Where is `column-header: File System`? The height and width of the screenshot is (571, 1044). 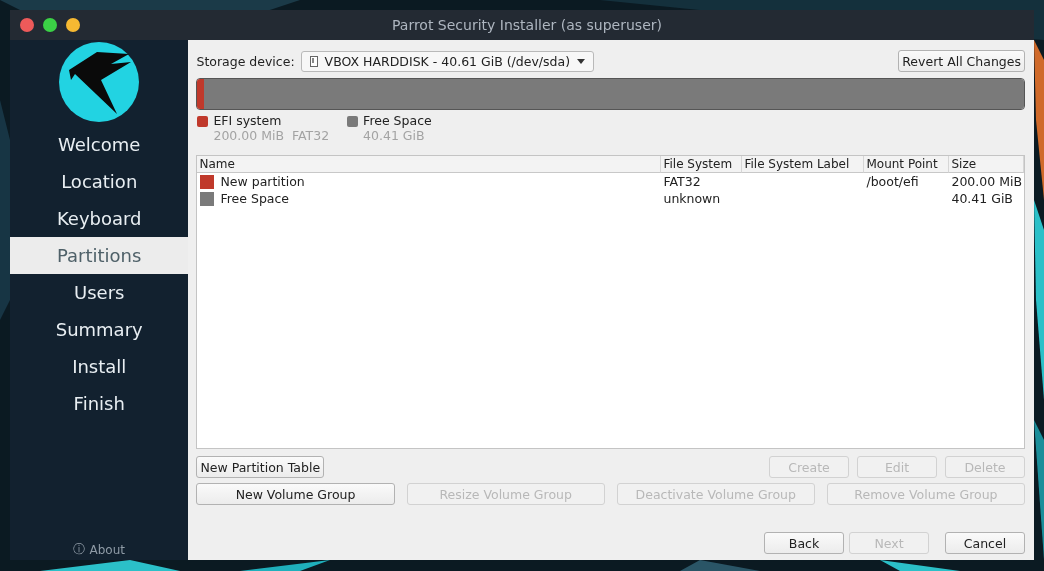
column-header: File System is located at coordinates (702, 164).